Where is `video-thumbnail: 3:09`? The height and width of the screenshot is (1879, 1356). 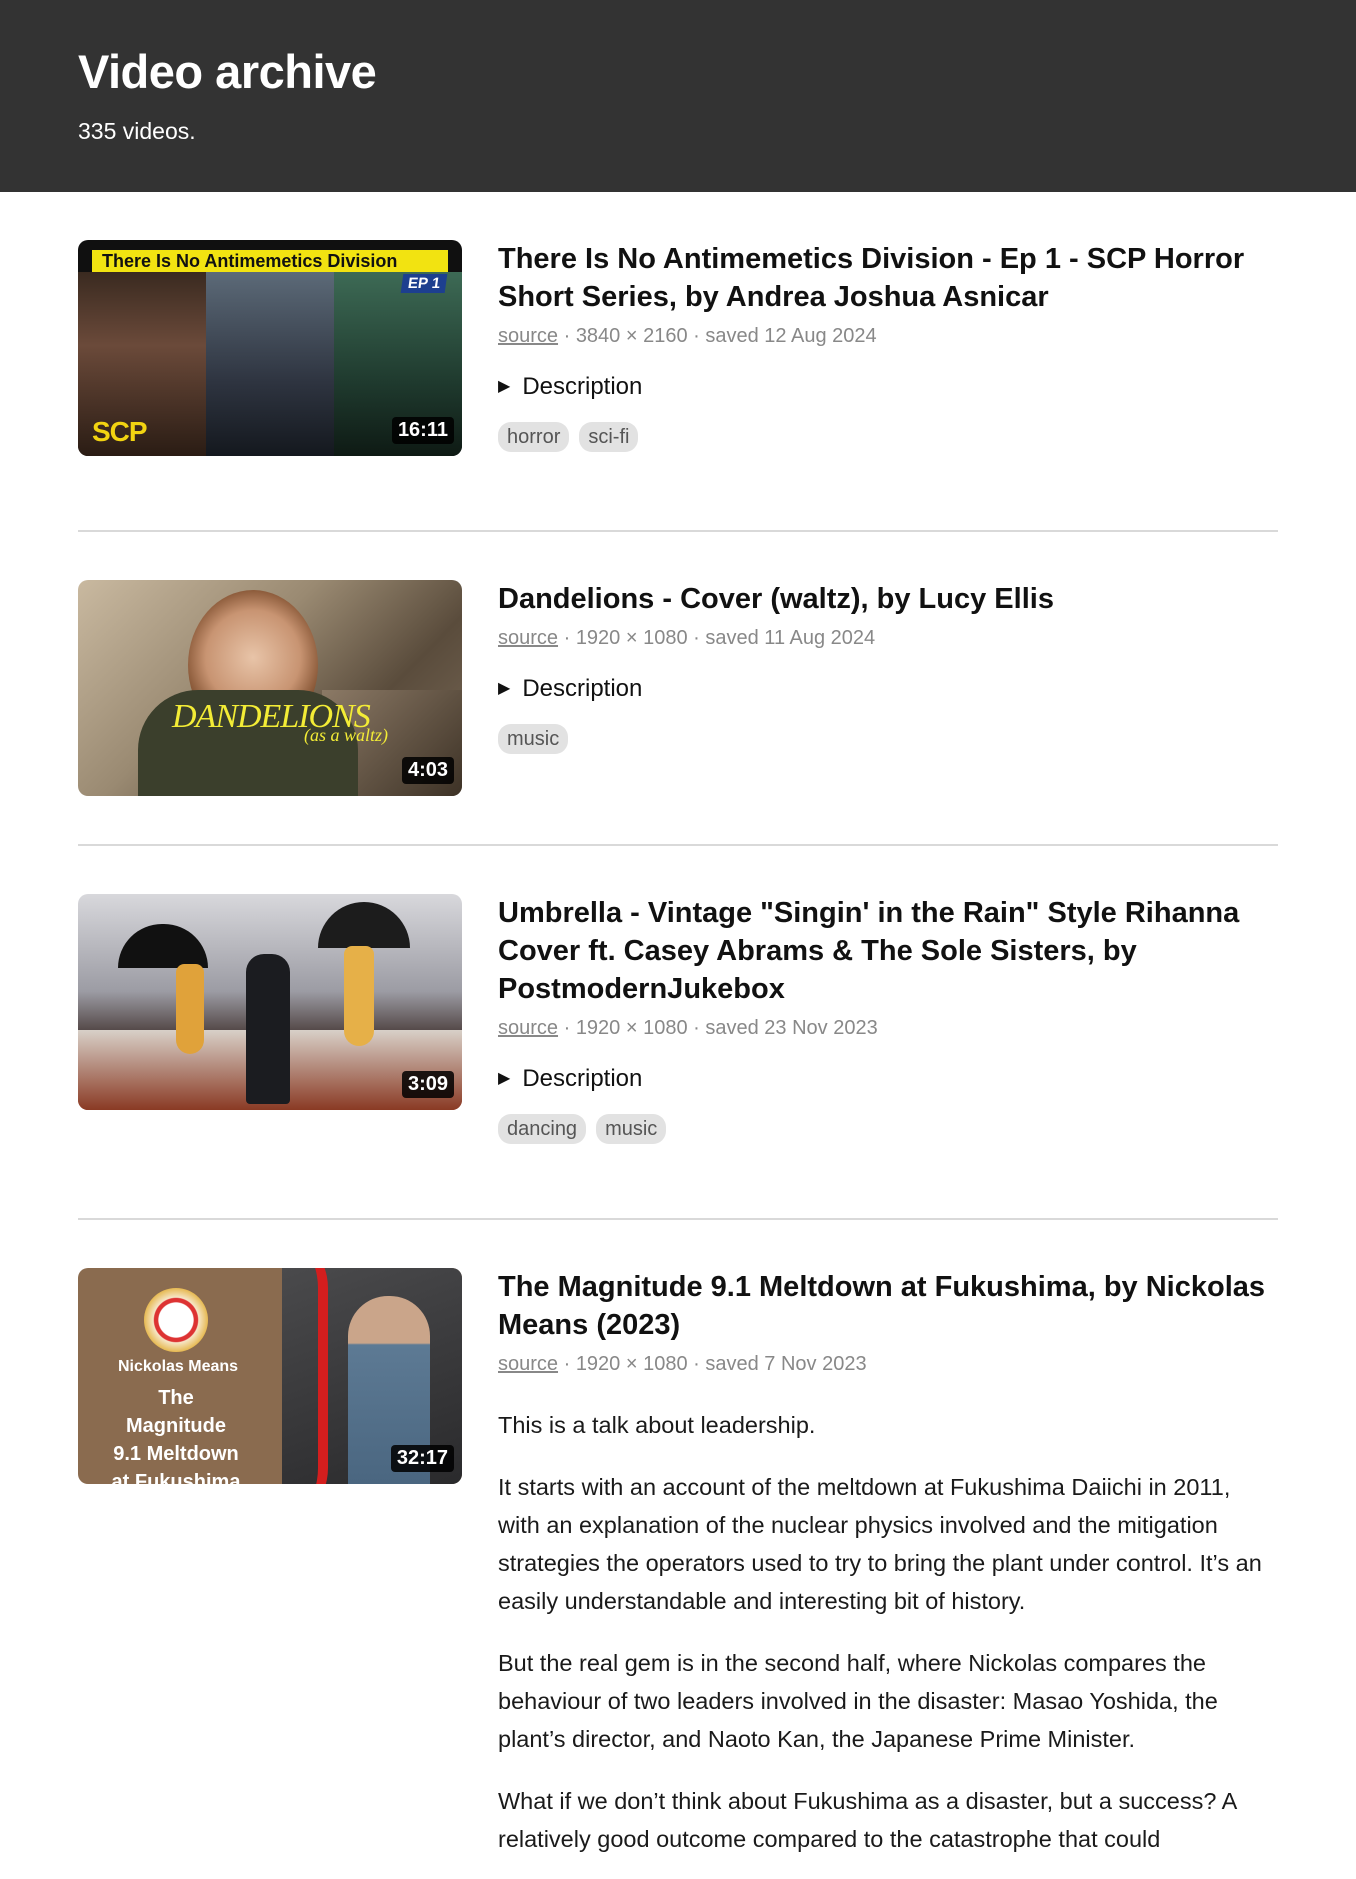
video-thumbnail: 3:09 is located at coordinates (270, 1002).